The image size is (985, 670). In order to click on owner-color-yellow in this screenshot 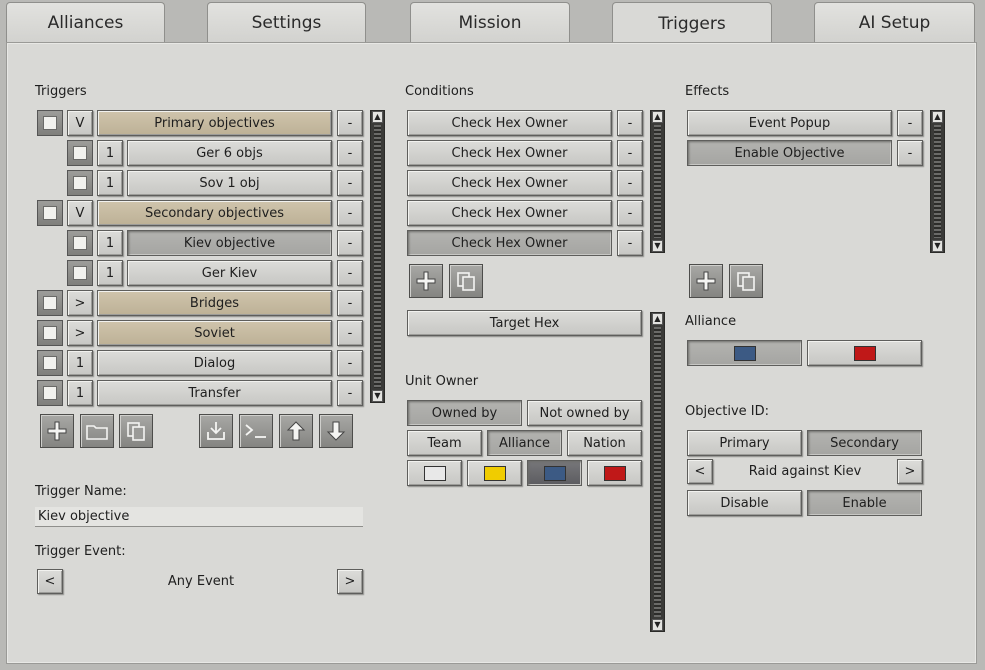, I will do `click(494, 473)`.